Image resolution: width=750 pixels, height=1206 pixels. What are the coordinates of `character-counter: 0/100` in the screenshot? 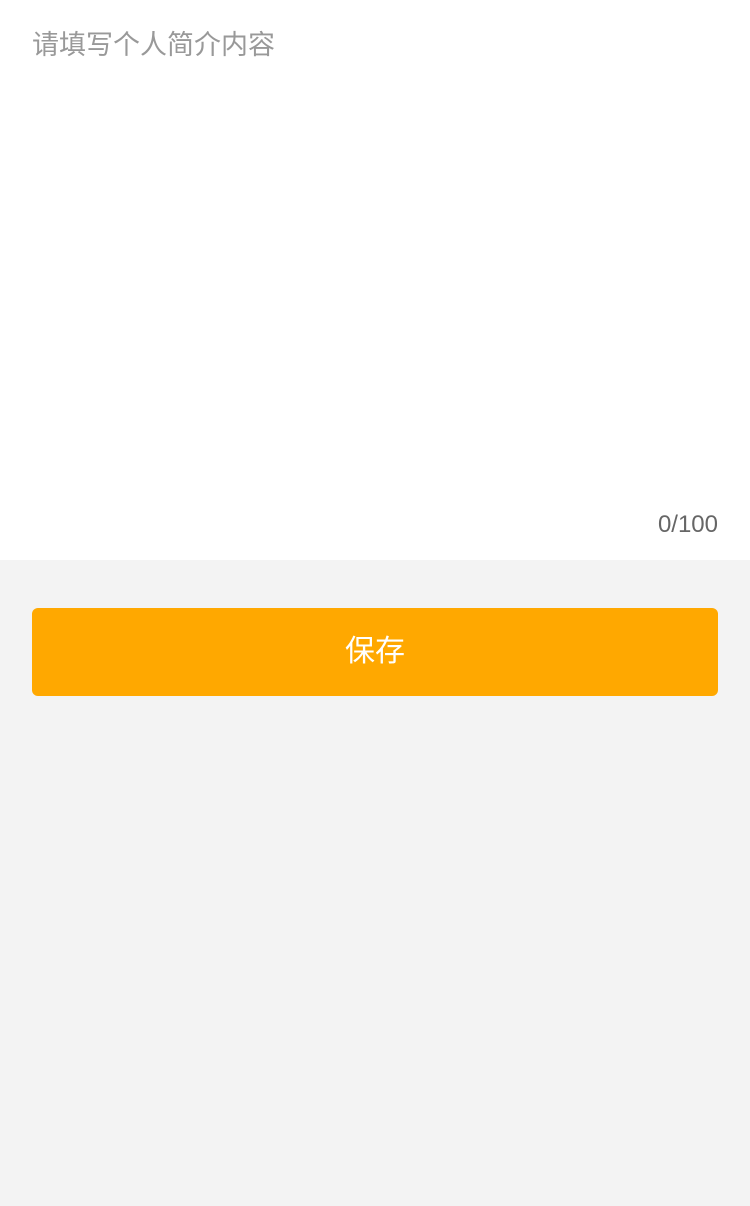 It's located at (687, 524).